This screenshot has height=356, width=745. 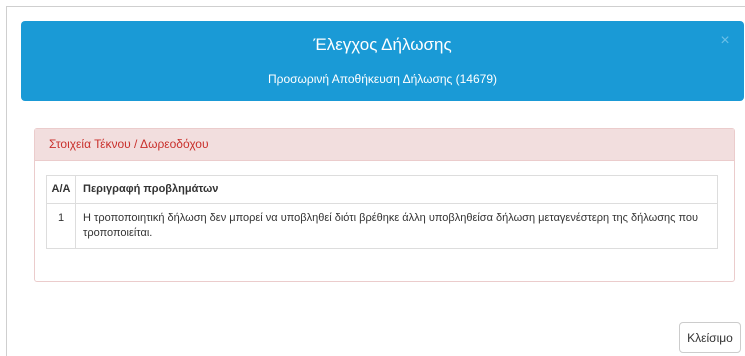 I want to click on modal-subtitle: Προσωρινή Αποθήκευση Δήλωσης (14679), so click(x=382, y=79).